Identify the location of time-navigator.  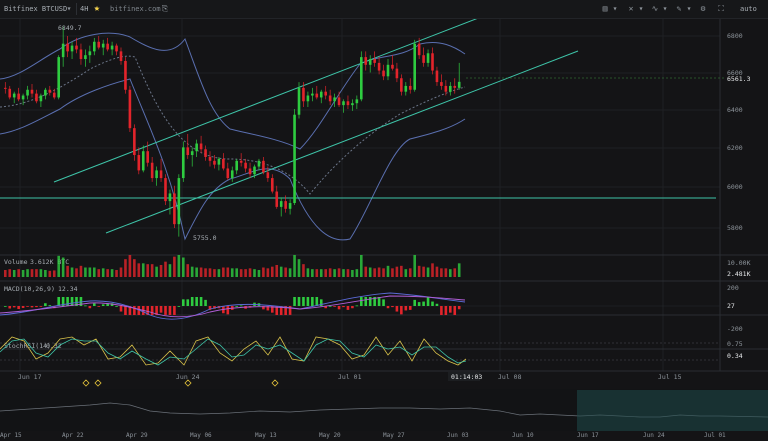
(384, 410).